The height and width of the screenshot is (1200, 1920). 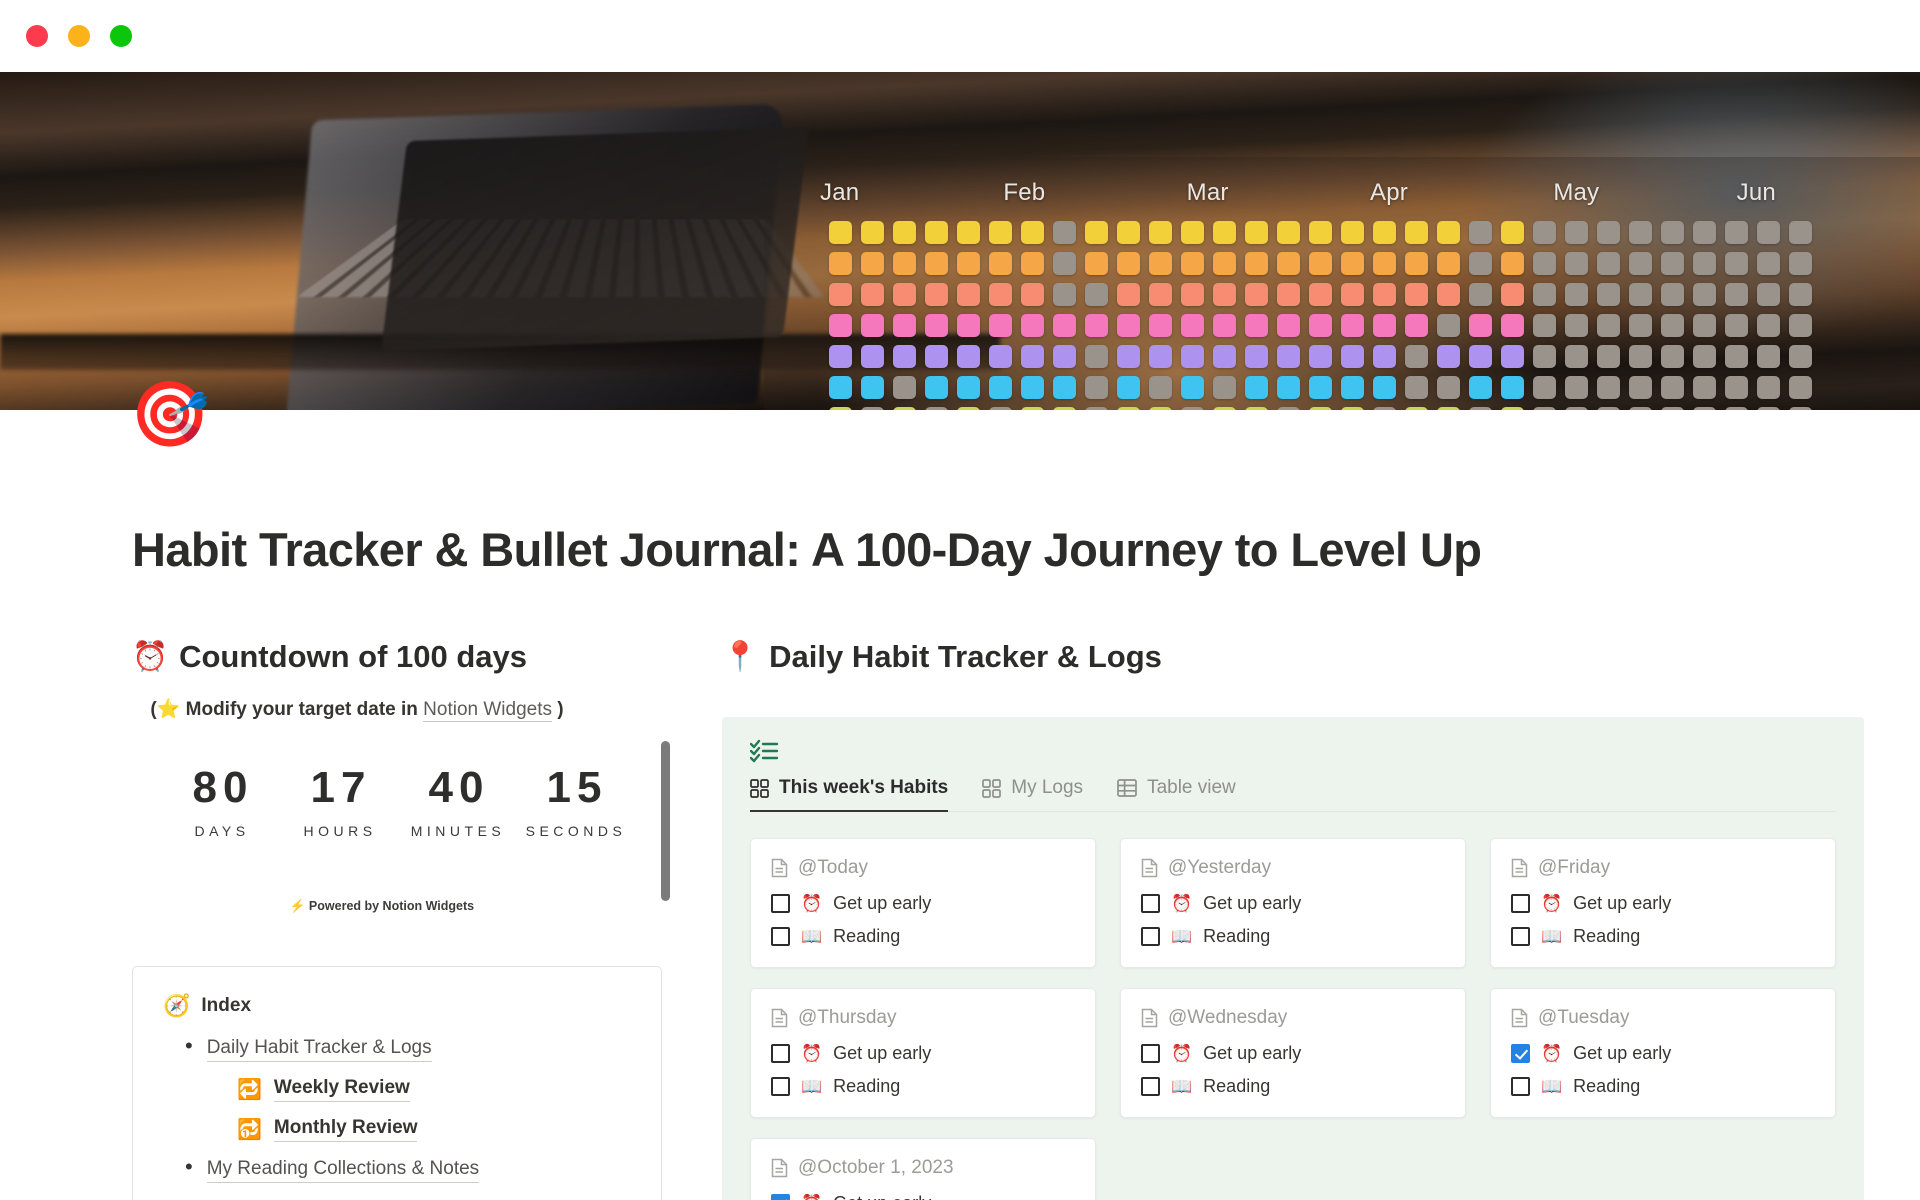 I want to click on index-bullet-item: My Reading Collections & Notes, so click(x=408, y=1168).